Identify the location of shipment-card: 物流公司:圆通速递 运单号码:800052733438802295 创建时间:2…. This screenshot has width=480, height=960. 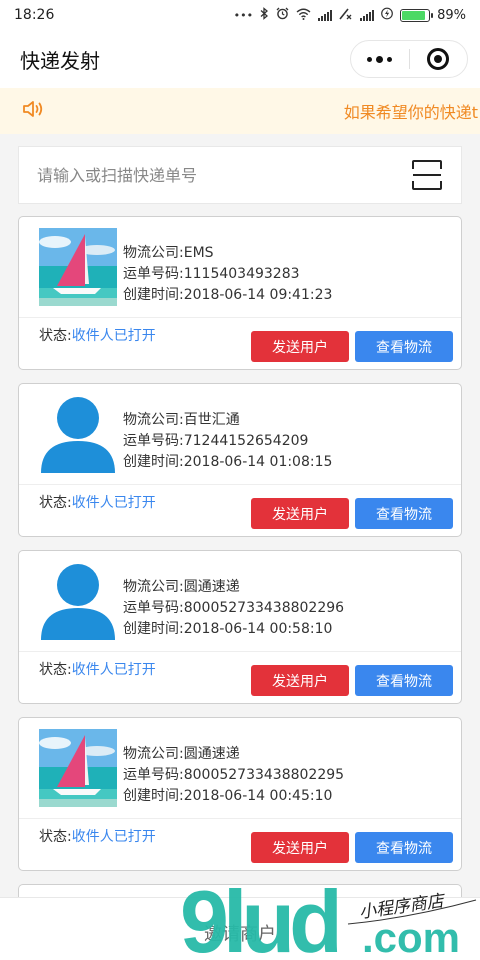
(240, 794).